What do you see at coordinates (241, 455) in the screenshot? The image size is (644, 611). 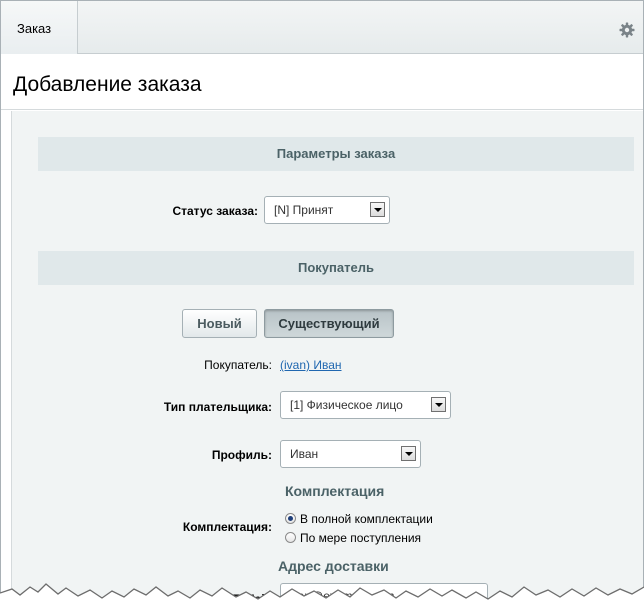 I see `profile-label: Профиль:` at bounding box center [241, 455].